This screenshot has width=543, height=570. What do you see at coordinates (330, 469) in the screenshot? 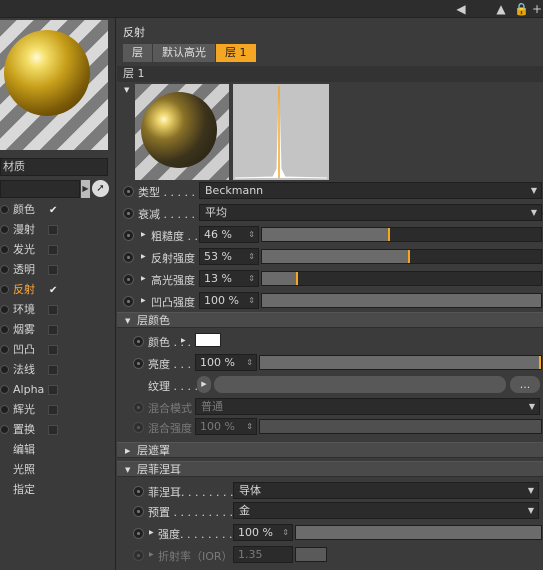
I see `group-layer-fresnel: ▼ 层菲涅耳` at bounding box center [330, 469].